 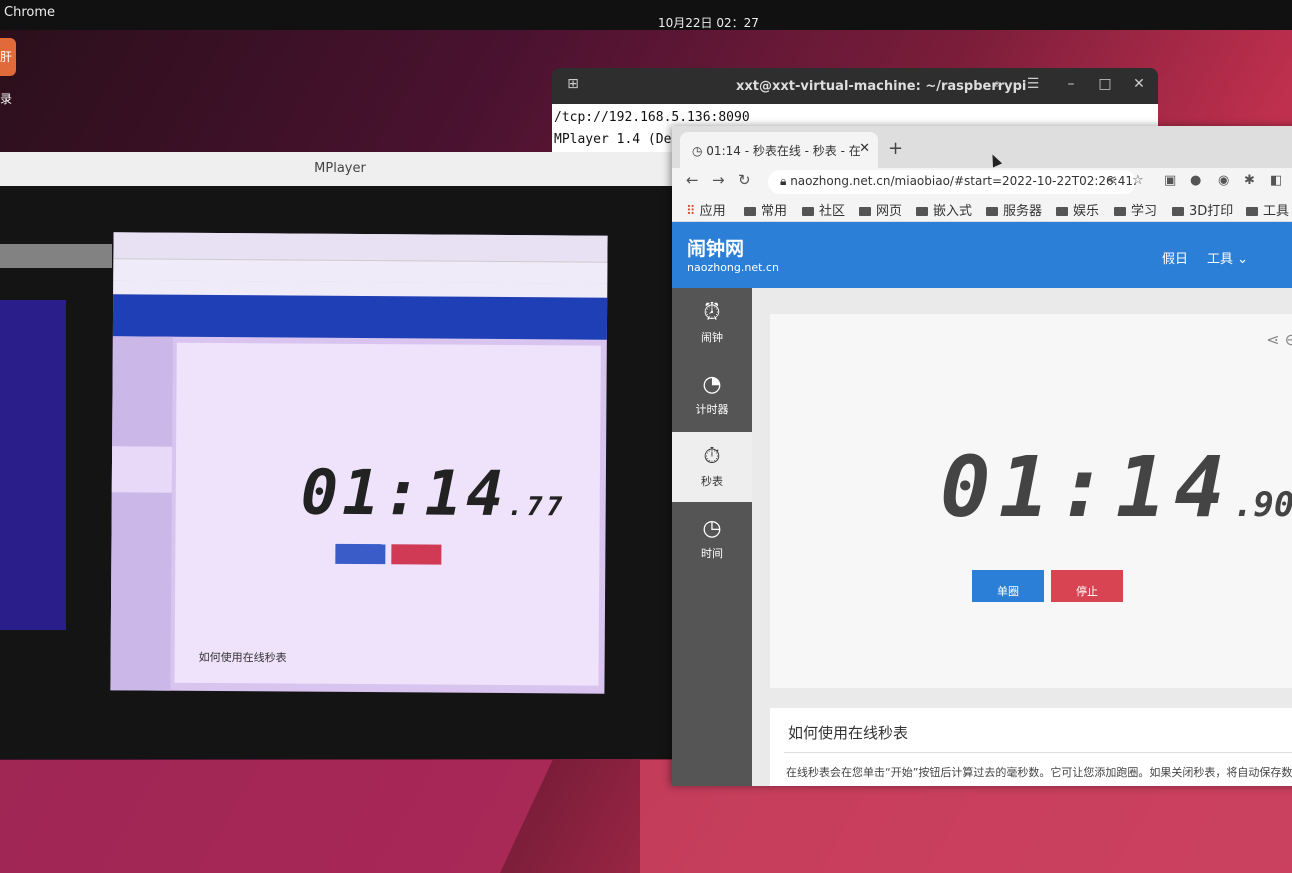 What do you see at coordinates (6, 99) in the screenshot?
I see `dock-label: 录` at bounding box center [6, 99].